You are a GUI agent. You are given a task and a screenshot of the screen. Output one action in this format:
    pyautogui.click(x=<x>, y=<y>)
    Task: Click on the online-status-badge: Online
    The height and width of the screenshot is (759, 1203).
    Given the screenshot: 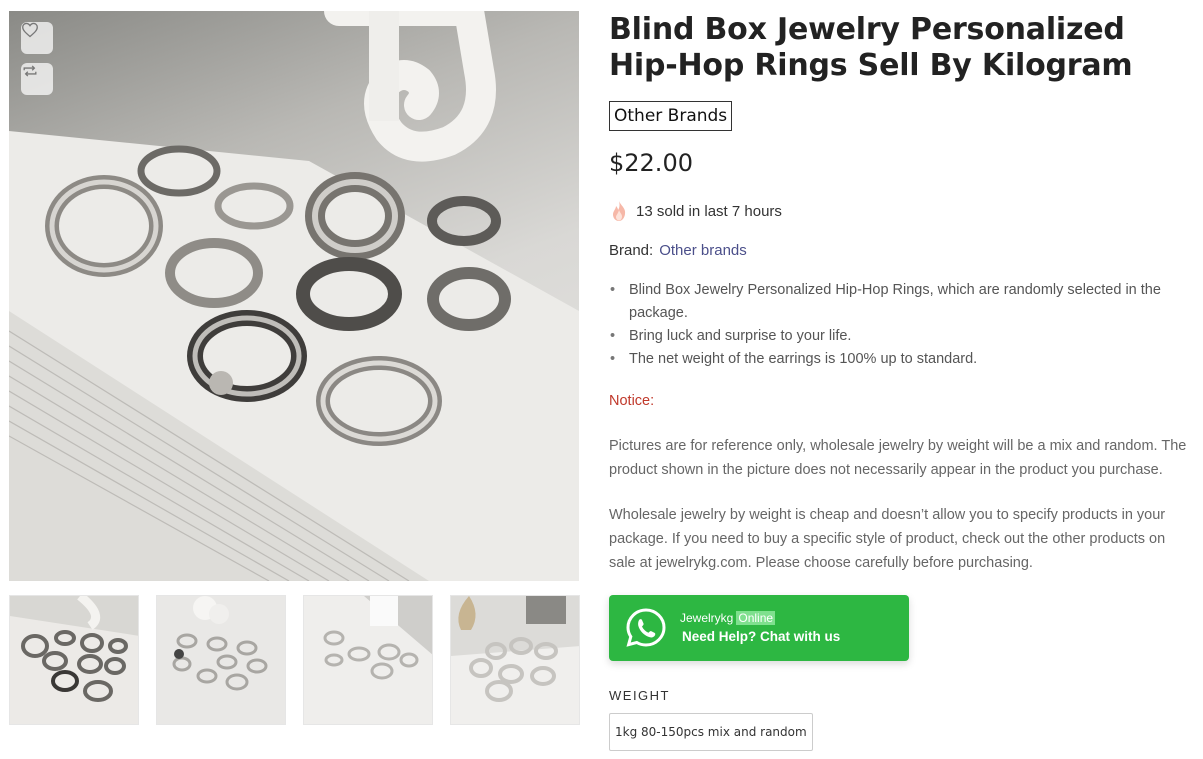 What is the action you would take?
    pyautogui.click(x=756, y=618)
    